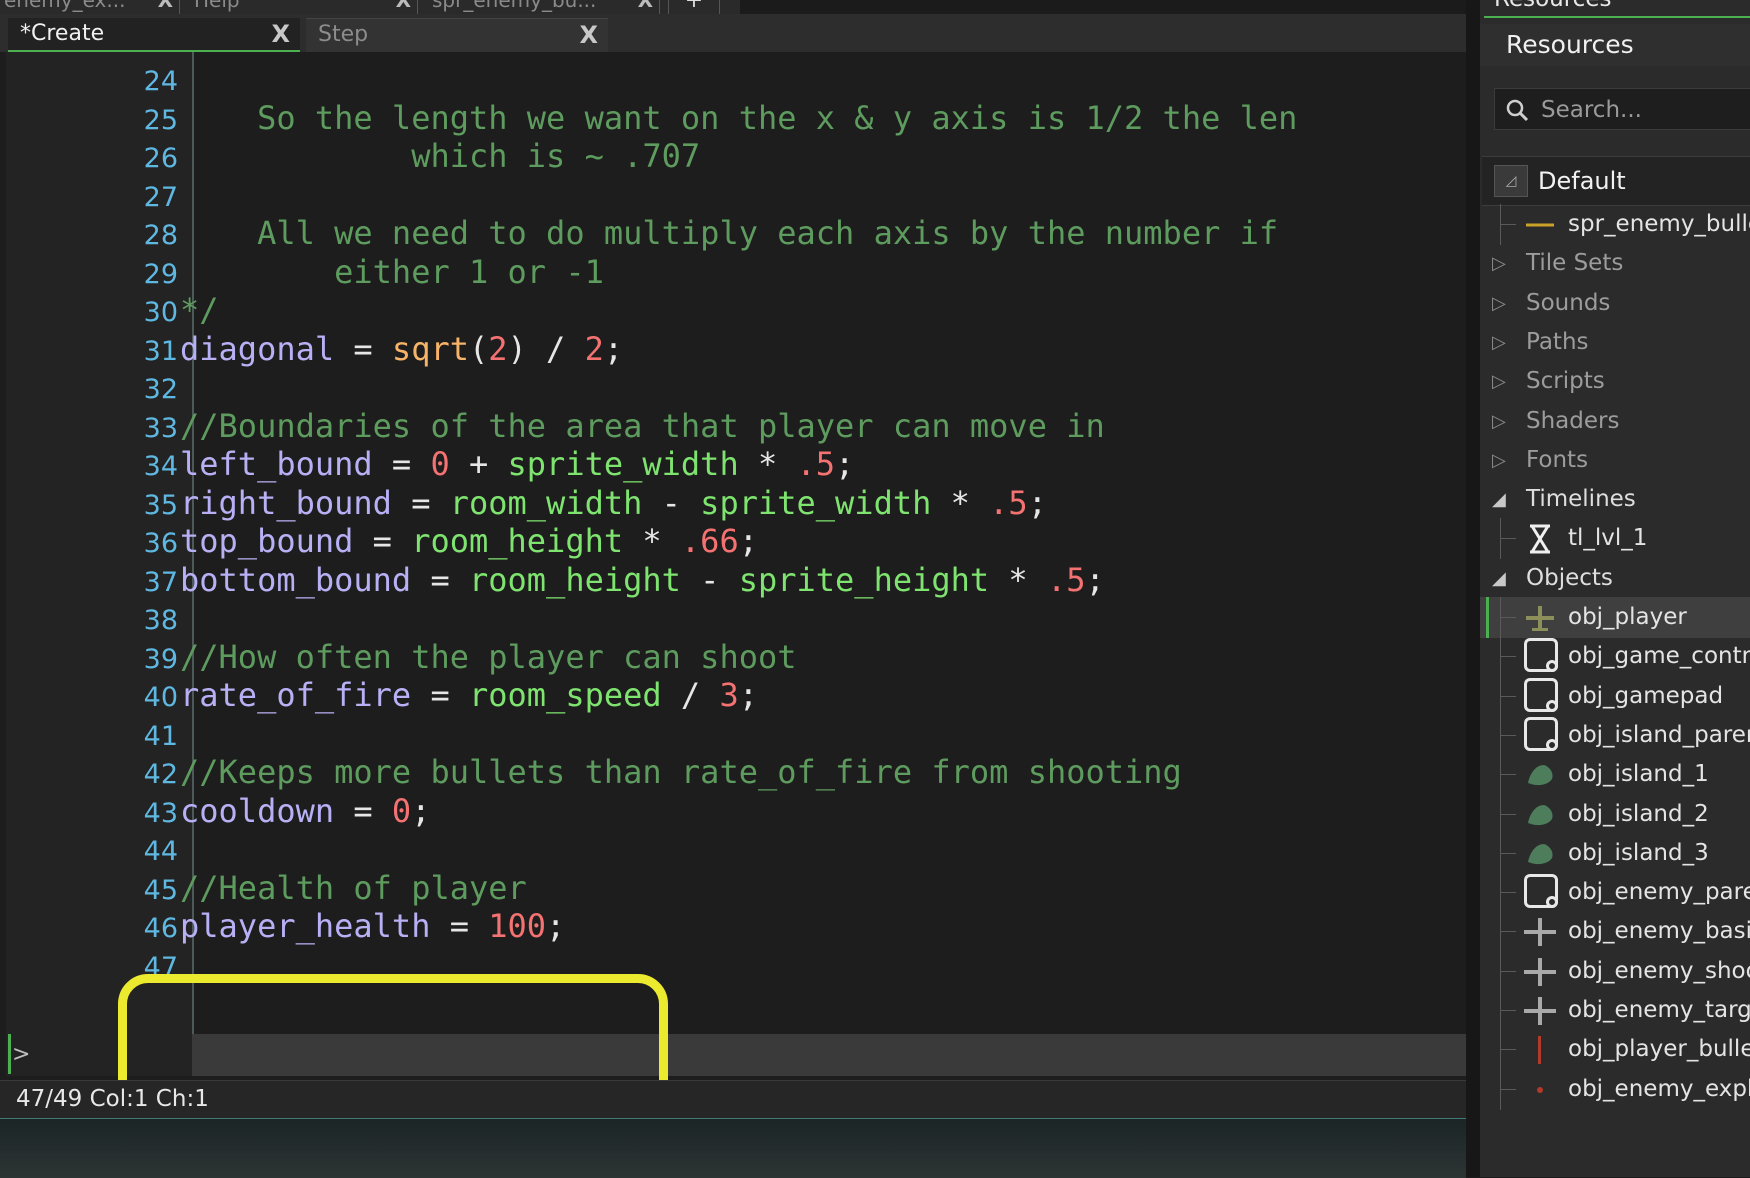 This screenshot has height=1178, width=1750. Describe the element at coordinates (1615, 853) in the screenshot. I see `tree-item-obj-island-3: obj_island_3` at that location.